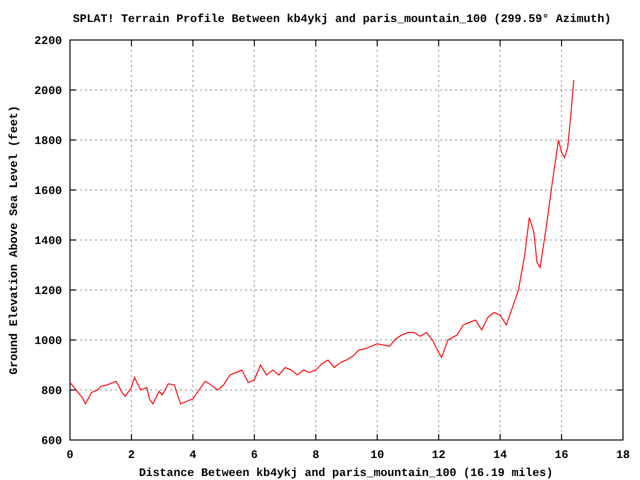 The width and height of the screenshot is (640, 480). I want to click on y-tick-label: 1000, so click(48, 341).